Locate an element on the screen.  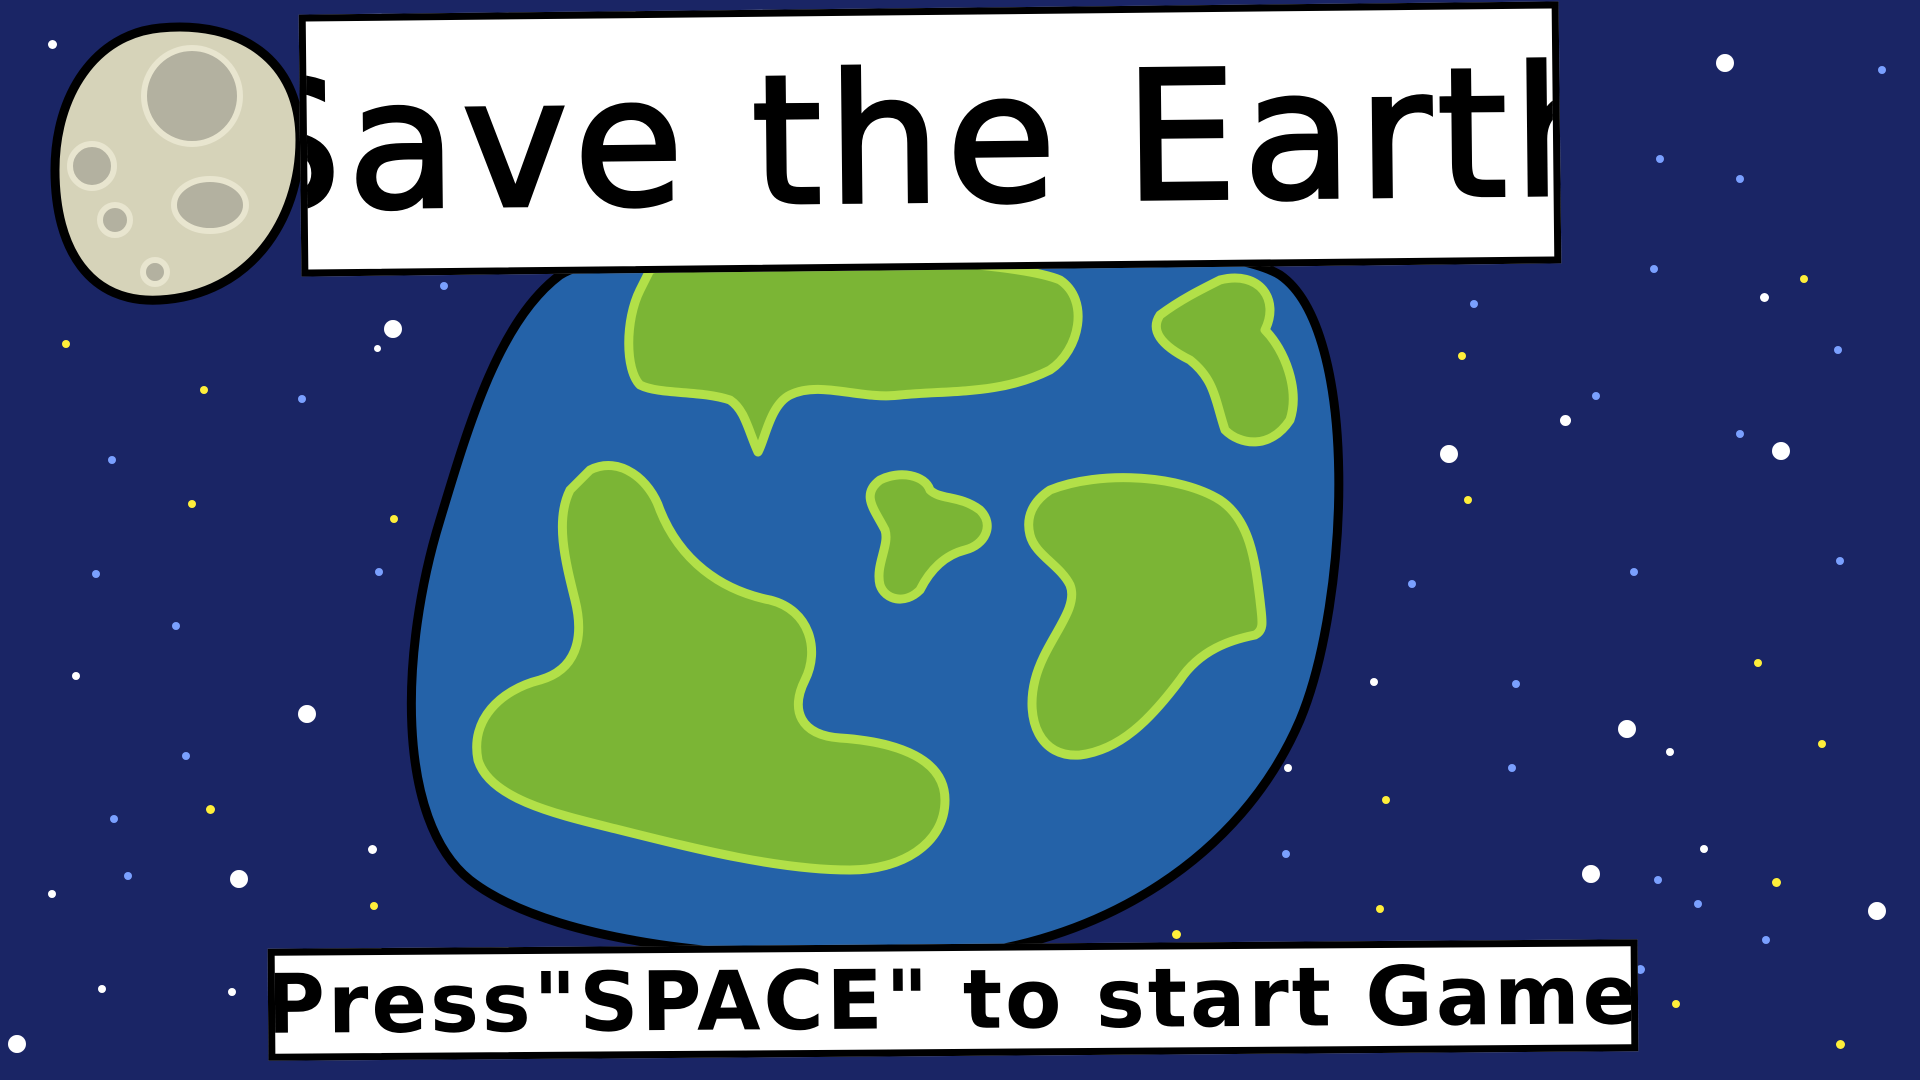
start-prompt-banner: Press"SPACE" to start Game is located at coordinates (953, 1000).